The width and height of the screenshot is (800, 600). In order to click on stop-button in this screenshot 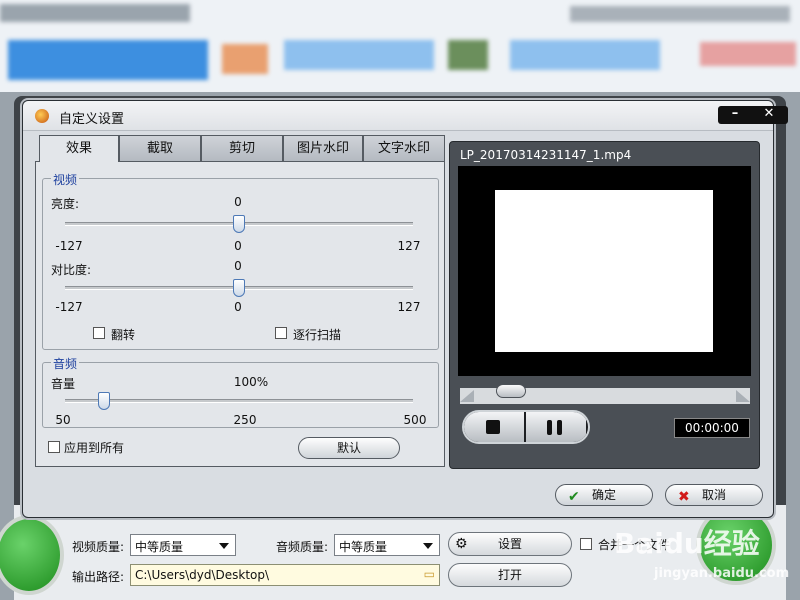, I will do `click(494, 427)`.